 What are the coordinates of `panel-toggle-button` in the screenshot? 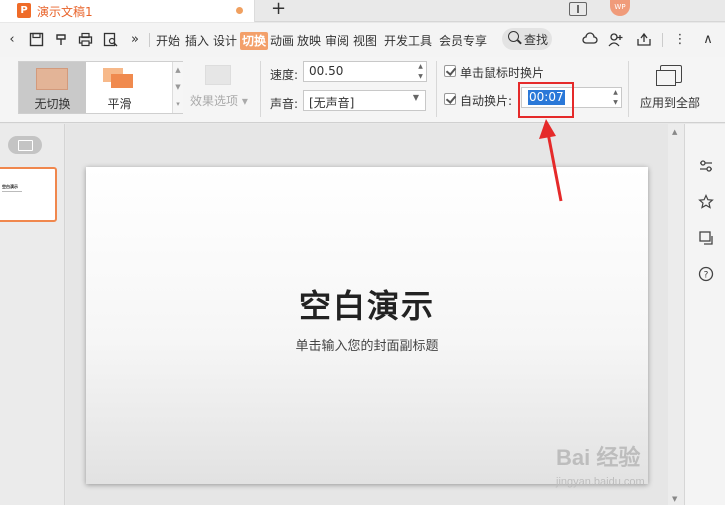 It's located at (25, 145).